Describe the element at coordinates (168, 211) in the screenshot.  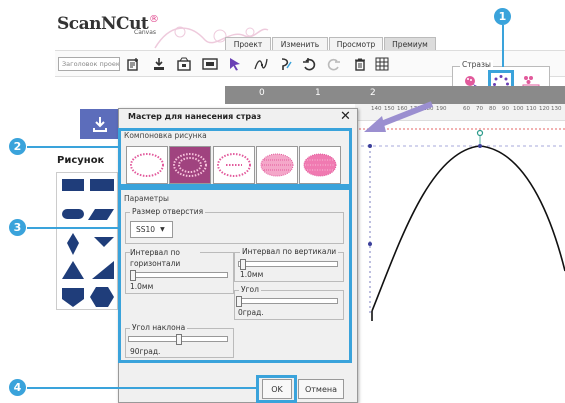
I see `hole-size-label: Размер отверстия` at that location.